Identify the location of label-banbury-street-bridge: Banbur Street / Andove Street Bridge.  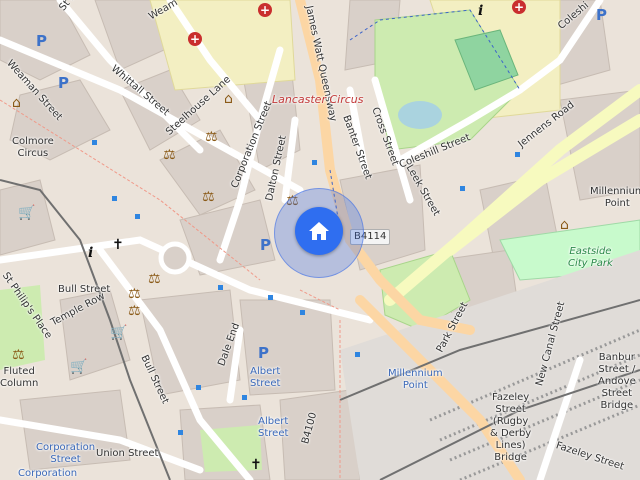
(617, 381).